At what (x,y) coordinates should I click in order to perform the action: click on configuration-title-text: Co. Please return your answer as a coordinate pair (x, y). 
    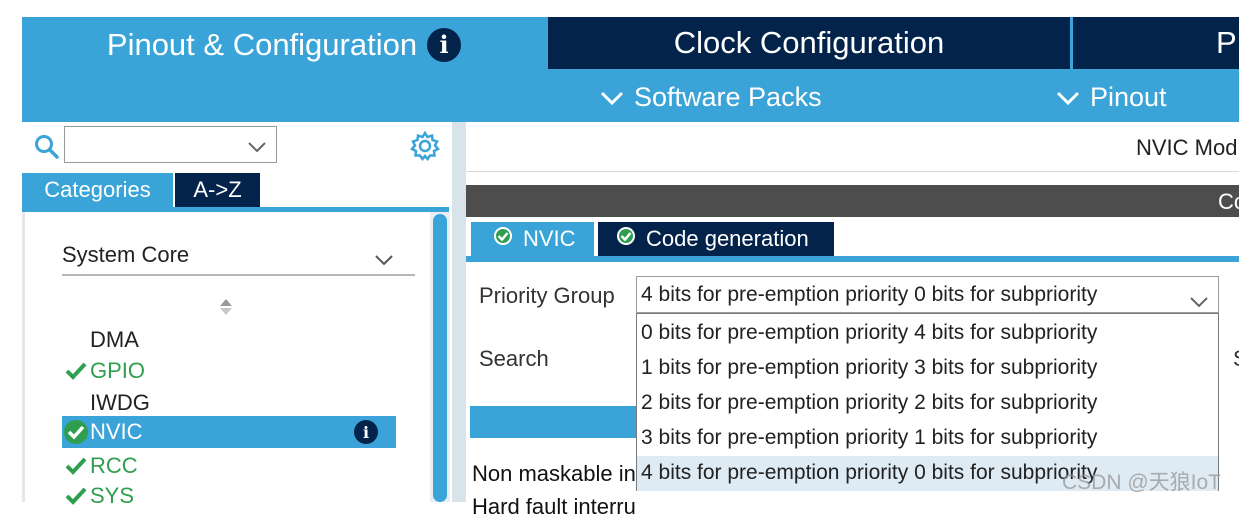
    Looking at the image, I should click on (1228, 201).